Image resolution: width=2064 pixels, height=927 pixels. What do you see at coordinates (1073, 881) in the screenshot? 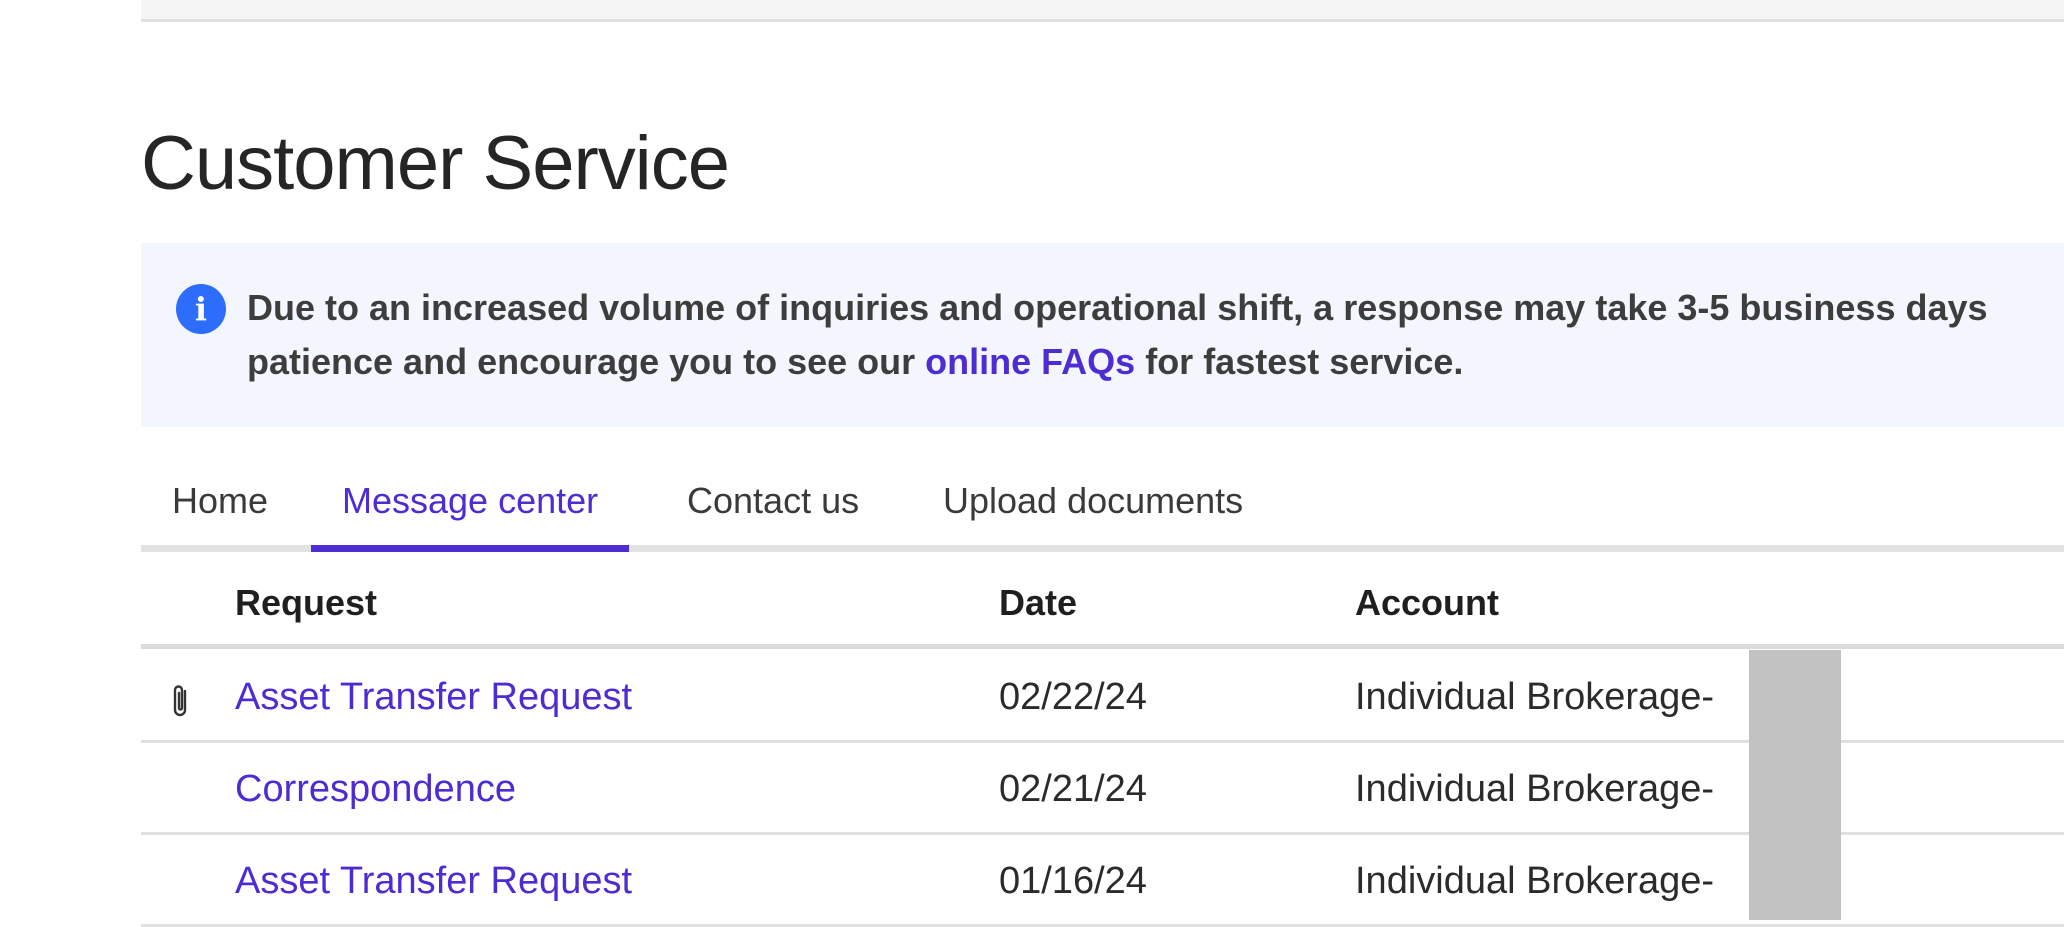
I see `date-cell: 01/16/24` at bounding box center [1073, 881].